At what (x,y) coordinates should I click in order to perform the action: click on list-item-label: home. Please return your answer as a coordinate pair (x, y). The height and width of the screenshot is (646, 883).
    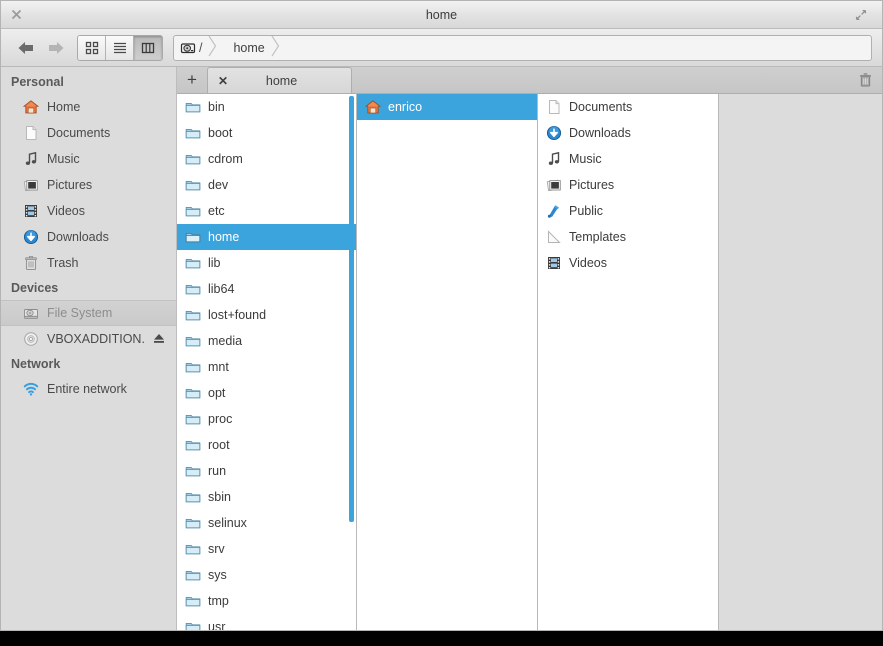
    Looking at the image, I should click on (224, 237).